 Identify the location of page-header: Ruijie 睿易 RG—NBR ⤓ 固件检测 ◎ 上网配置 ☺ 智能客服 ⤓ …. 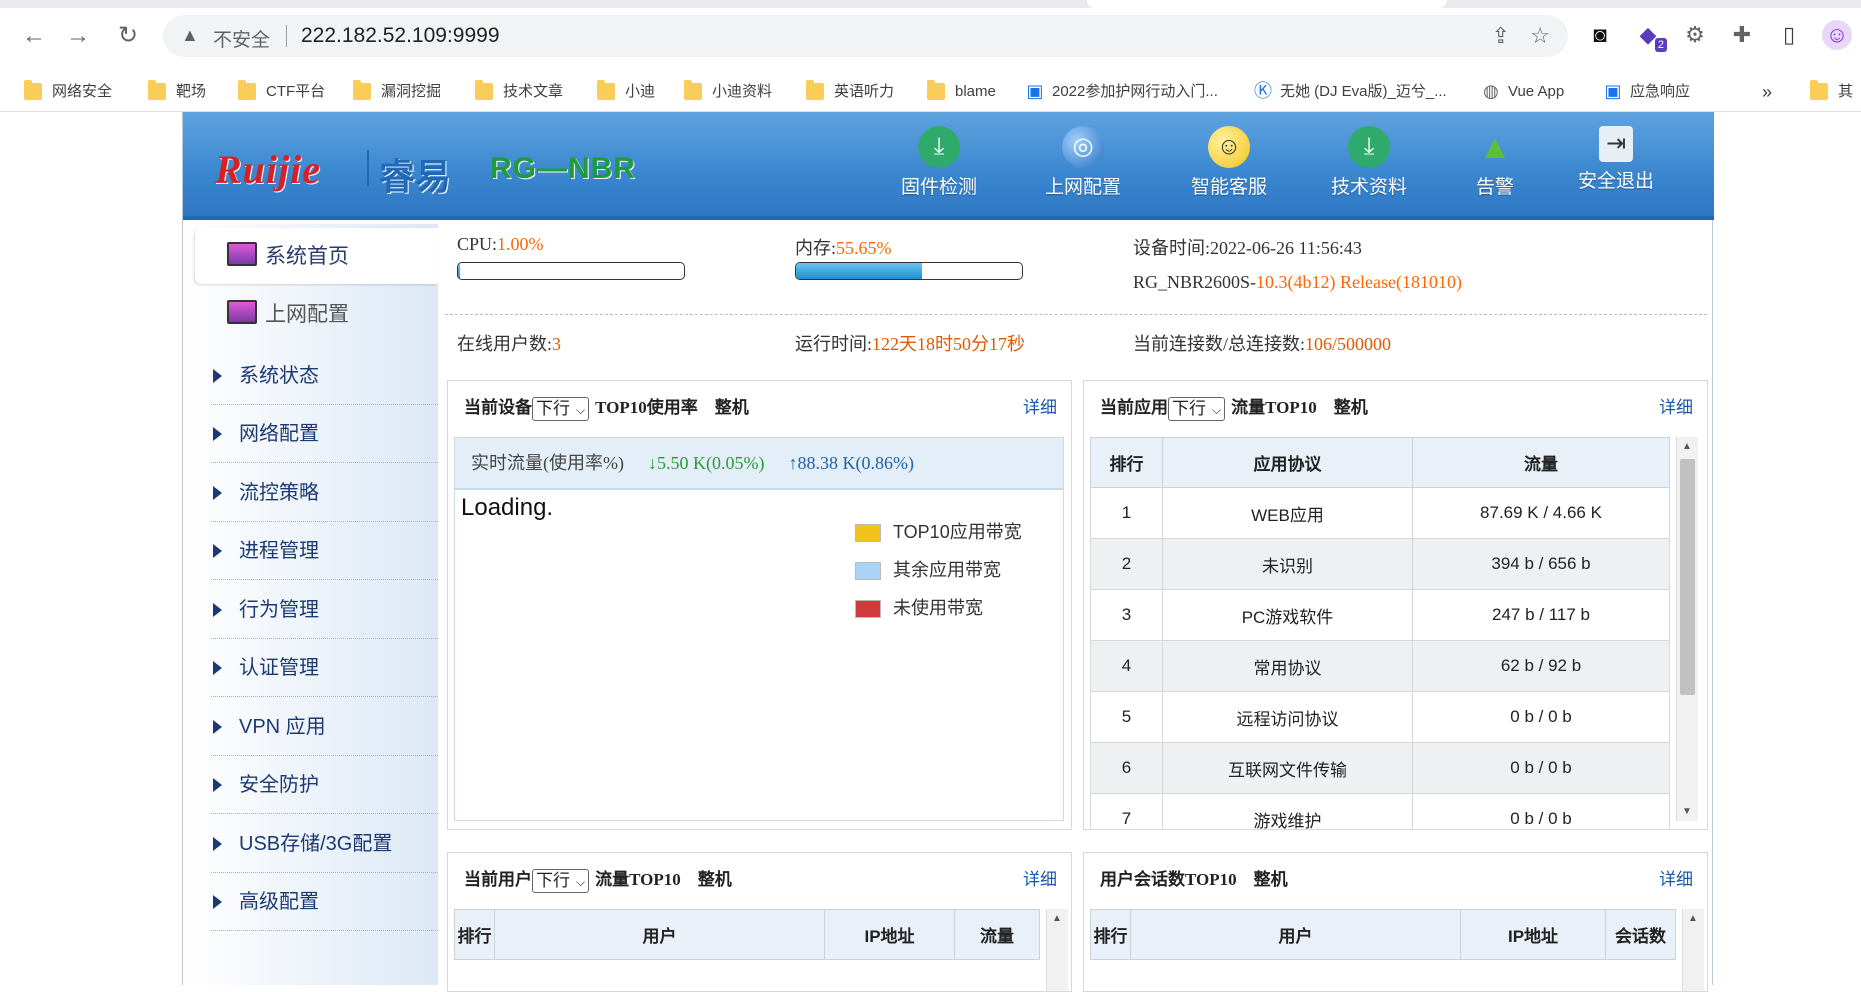
(948, 166).